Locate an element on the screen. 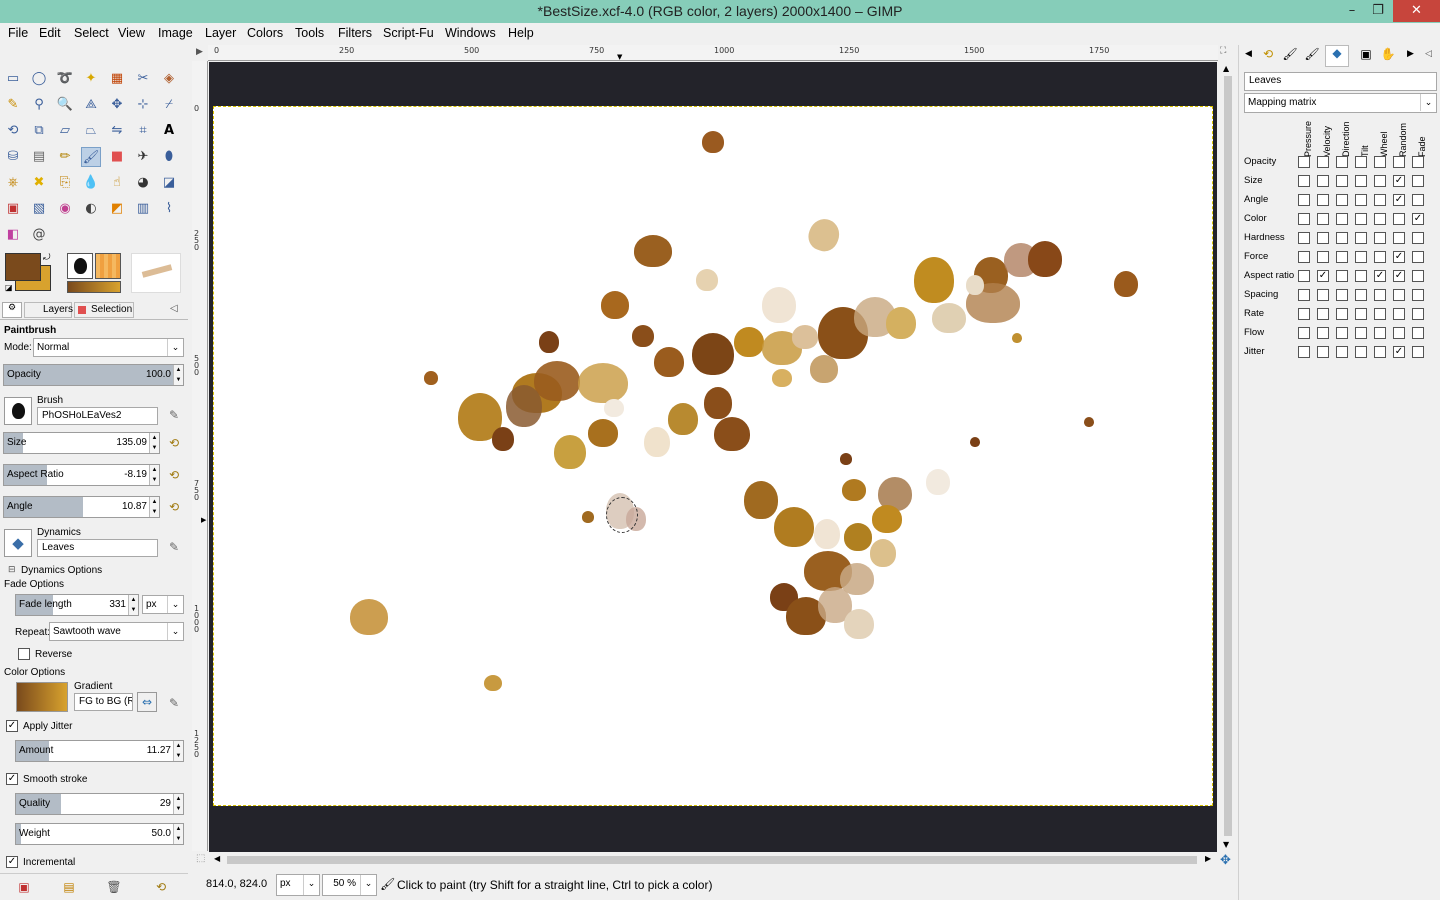 The image size is (1440, 900). vertical-scrollbar: ▲ ▼ is located at coordinates (1228, 457).